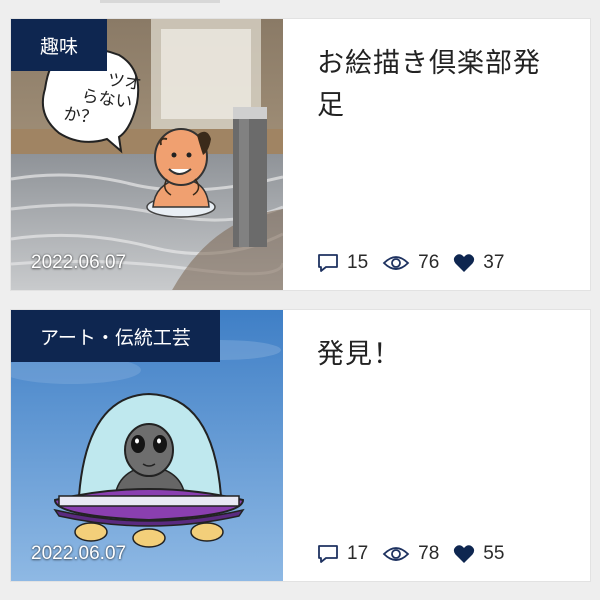 This screenshot has width=600, height=600. Describe the element at coordinates (429, 553) in the screenshot. I see `view-count-value: 78` at that location.